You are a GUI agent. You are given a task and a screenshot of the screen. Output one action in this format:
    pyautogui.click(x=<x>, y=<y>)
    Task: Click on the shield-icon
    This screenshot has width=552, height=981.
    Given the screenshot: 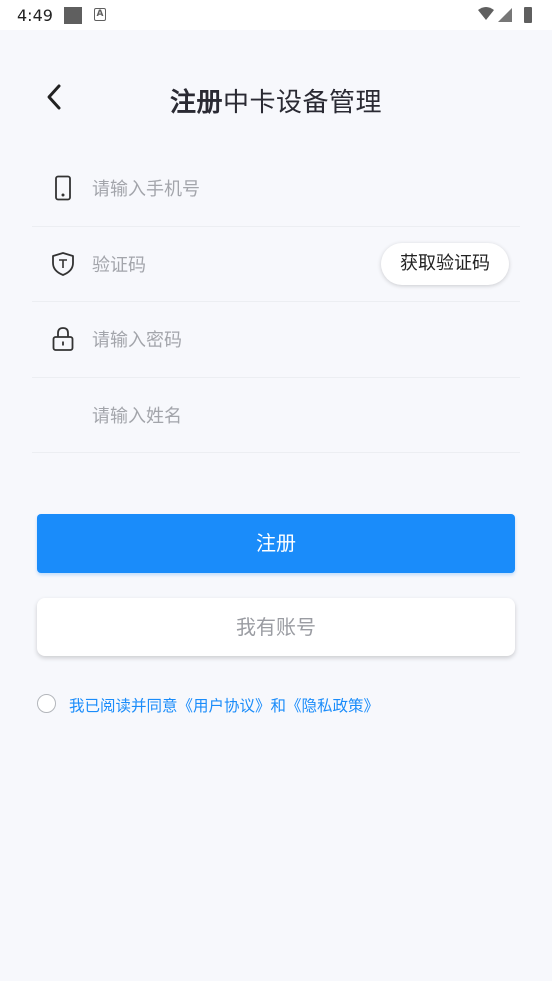 What is the action you would take?
    pyautogui.click(x=63, y=263)
    